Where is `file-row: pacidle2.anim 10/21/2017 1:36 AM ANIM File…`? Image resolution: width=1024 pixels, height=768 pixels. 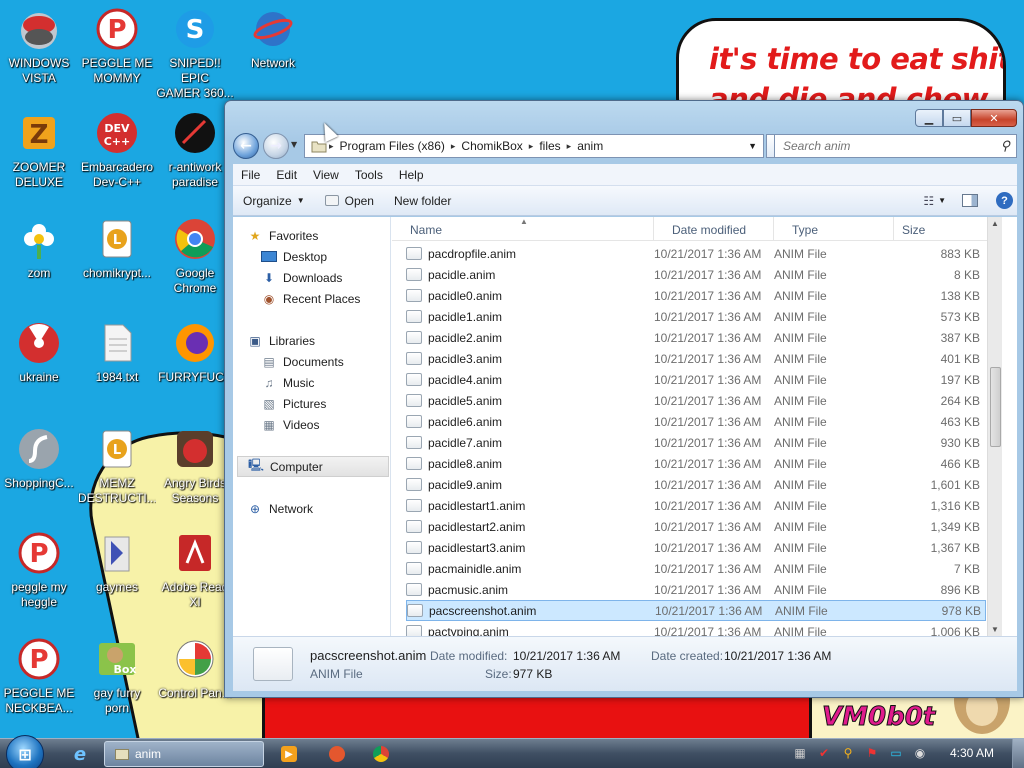
file-row: pacidle2.anim 10/21/2017 1:36 AM ANIM File… is located at coordinates (696, 337).